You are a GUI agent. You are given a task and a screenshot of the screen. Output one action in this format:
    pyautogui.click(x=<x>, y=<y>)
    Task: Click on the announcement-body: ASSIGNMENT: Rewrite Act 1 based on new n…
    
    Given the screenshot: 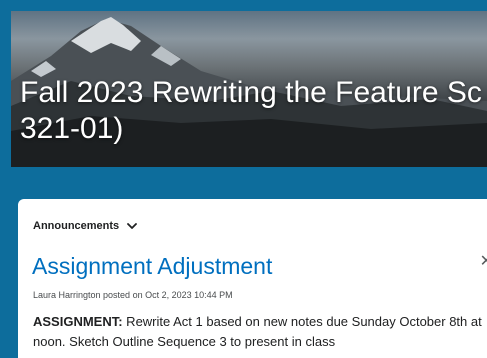 What is the action you would take?
    pyautogui.click(x=260, y=332)
    